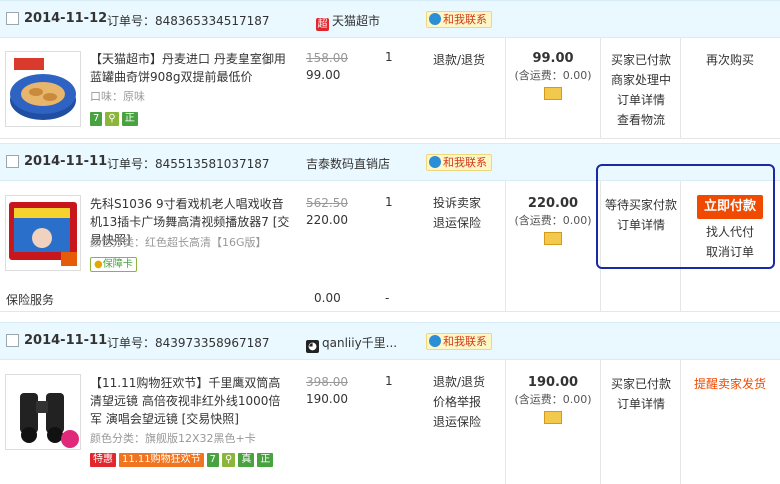  I want to click on order-total: 99.00 (含运费：0.00), so click(553, 77).